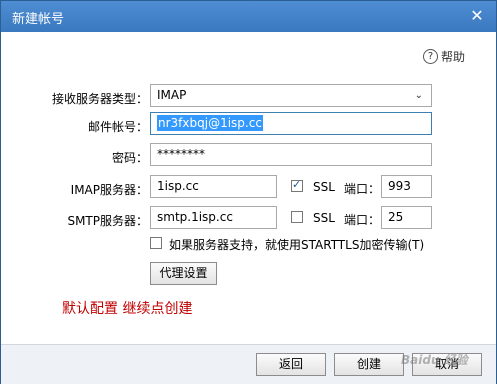 Image resolution: width=497 pixels, height=384 pixels. What do you see at coordinates (117, 127) in the screenshot?
I see `account-label: 邮件帐号：` at bounding box center [117, 127].